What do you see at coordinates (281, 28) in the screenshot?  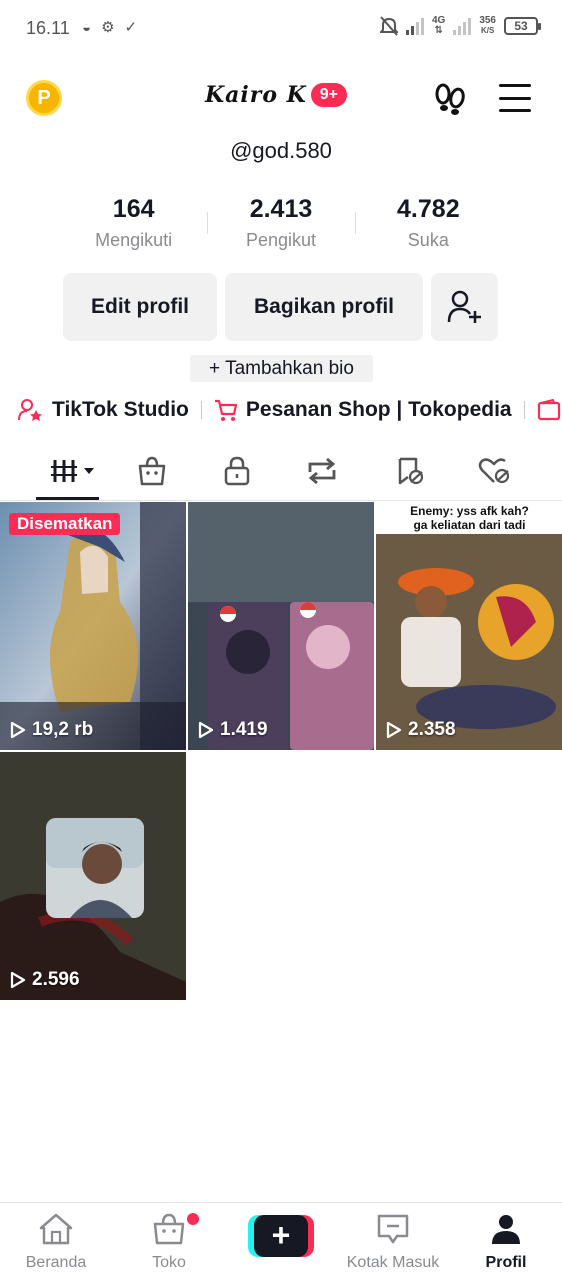 I see `status-bar: 16.11 ◒ ⚙ ✓ 4G ⇅ 356 K/S 53` at bounding box center [281, 28].